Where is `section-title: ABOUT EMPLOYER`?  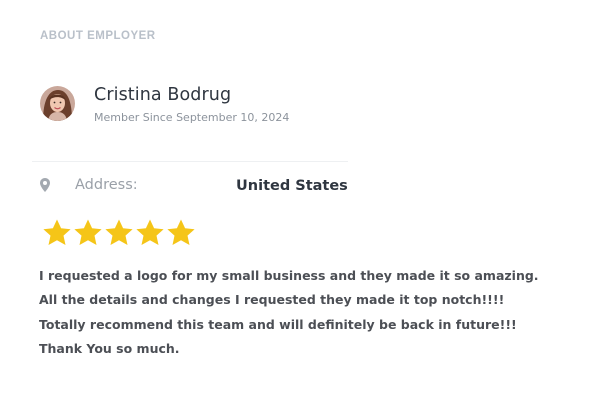
section-title: ABOUT EMPLOYER is located at coordinates (98, 36).